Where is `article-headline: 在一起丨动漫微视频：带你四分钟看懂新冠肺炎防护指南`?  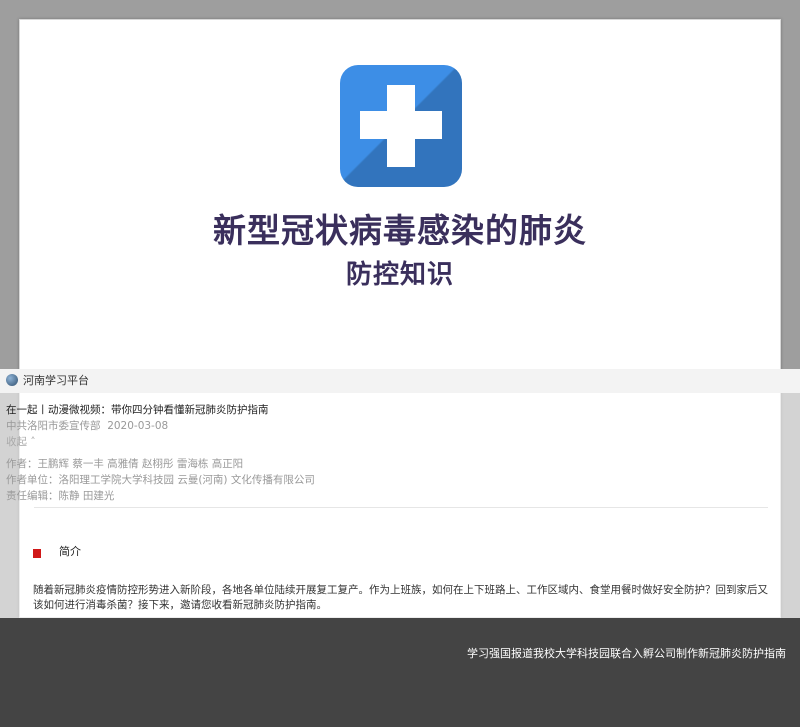
article-headline: 在一起丨动漫微视频：带你四分钟看懂新冠肺炎防护指南 is located at coordinates (137, 410).